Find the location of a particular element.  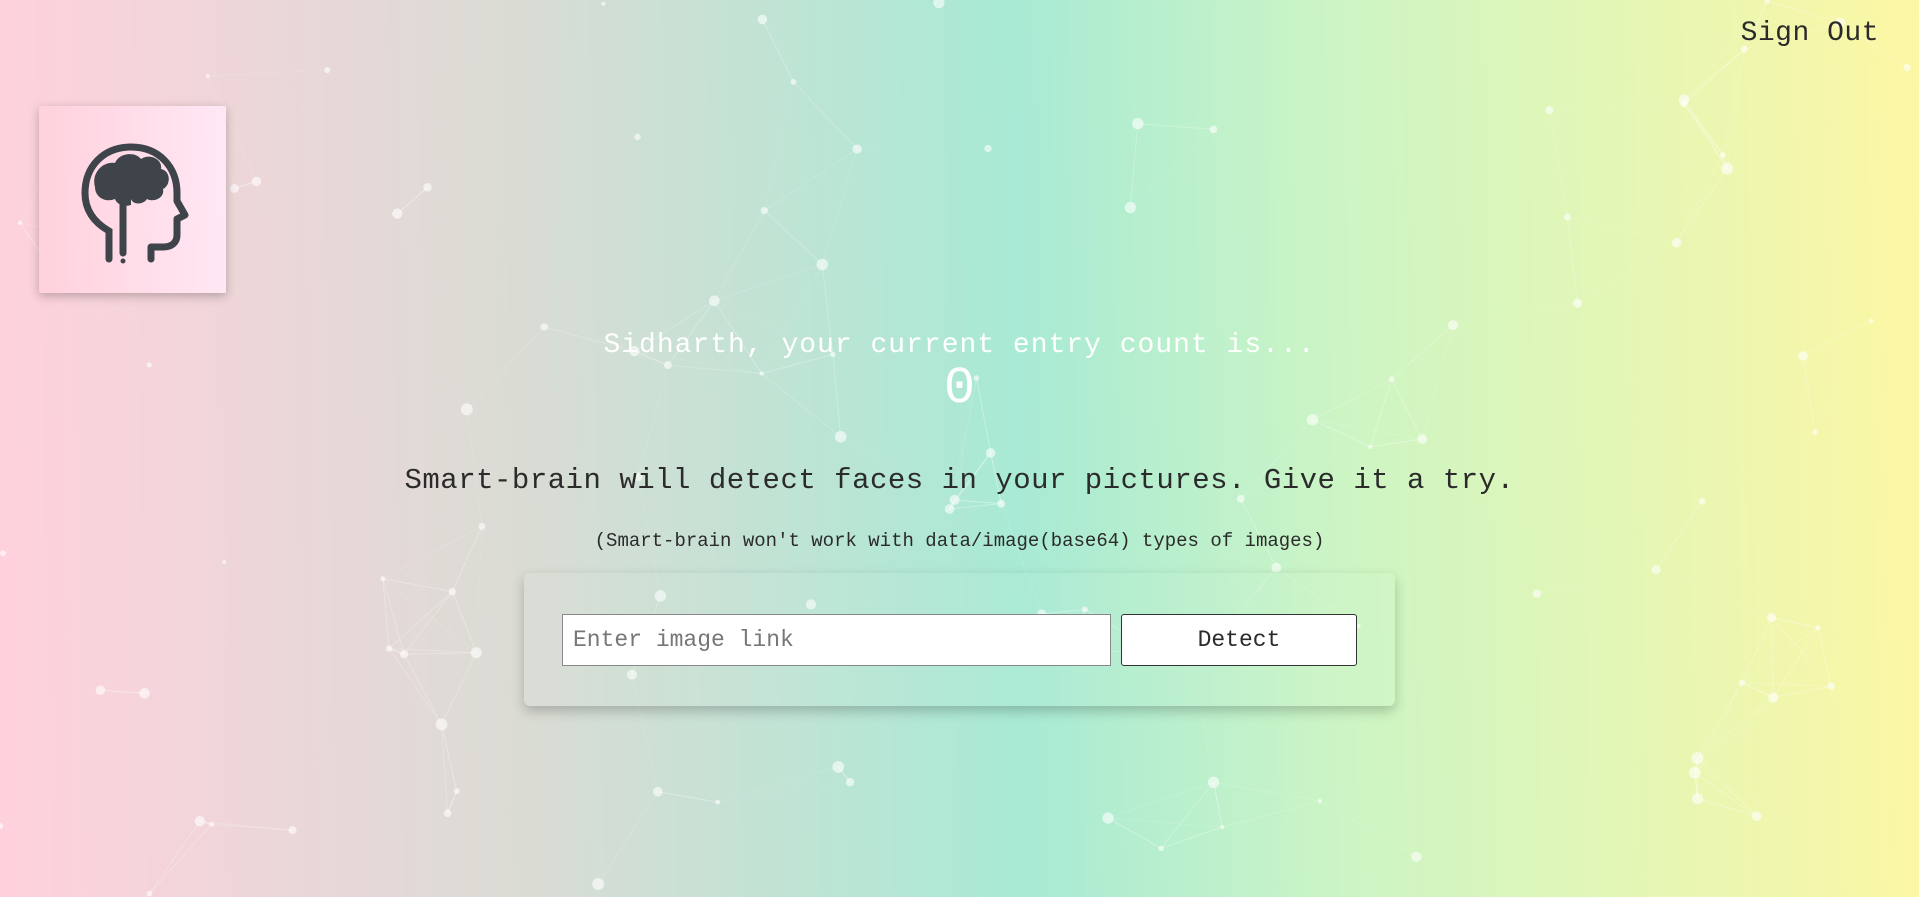

logo-card is located at coordinates (132, 199).